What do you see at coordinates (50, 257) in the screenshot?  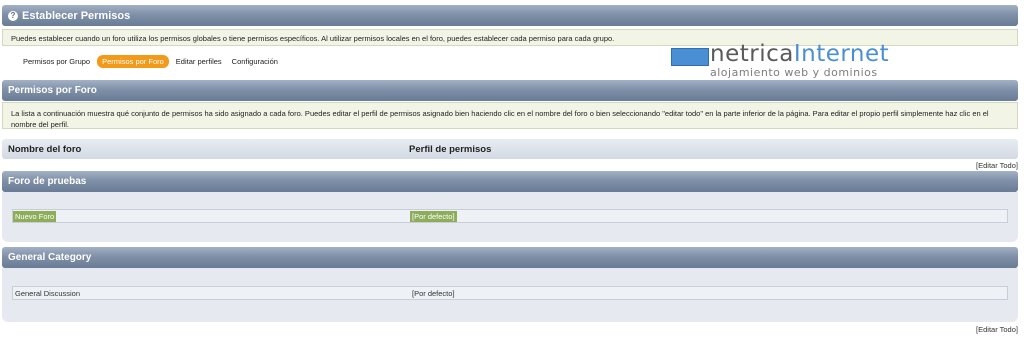 I see `category-title: General Category` at bounding box center [50, 257].